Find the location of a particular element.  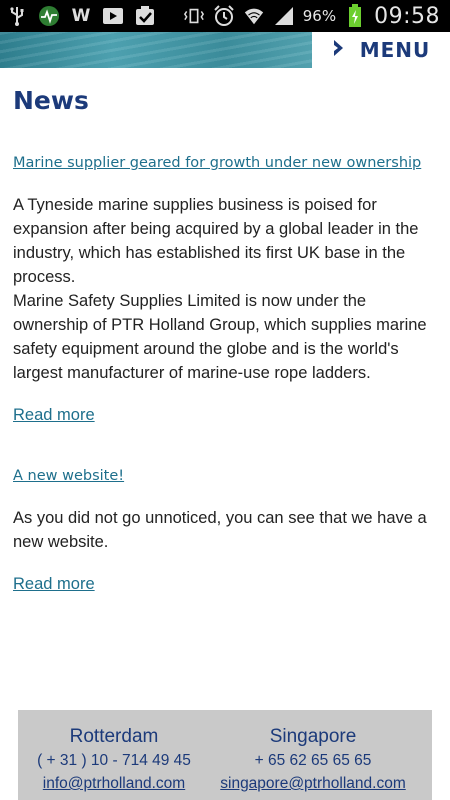

menu-label: MENU is located at coordinates (395, 50).